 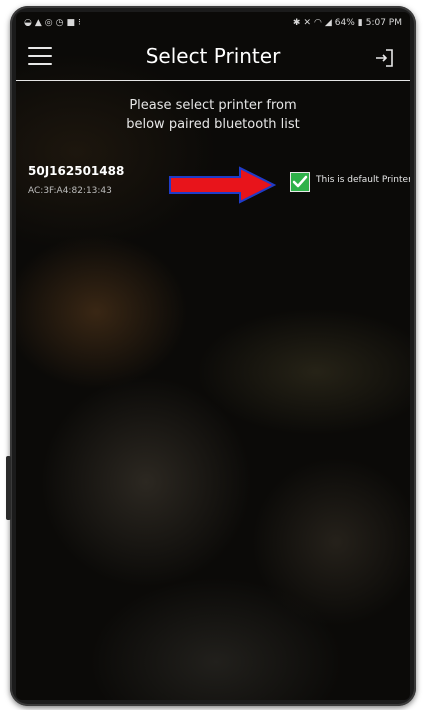 I want to click on wifi-icon: ◠, so click(x=317, y=22).